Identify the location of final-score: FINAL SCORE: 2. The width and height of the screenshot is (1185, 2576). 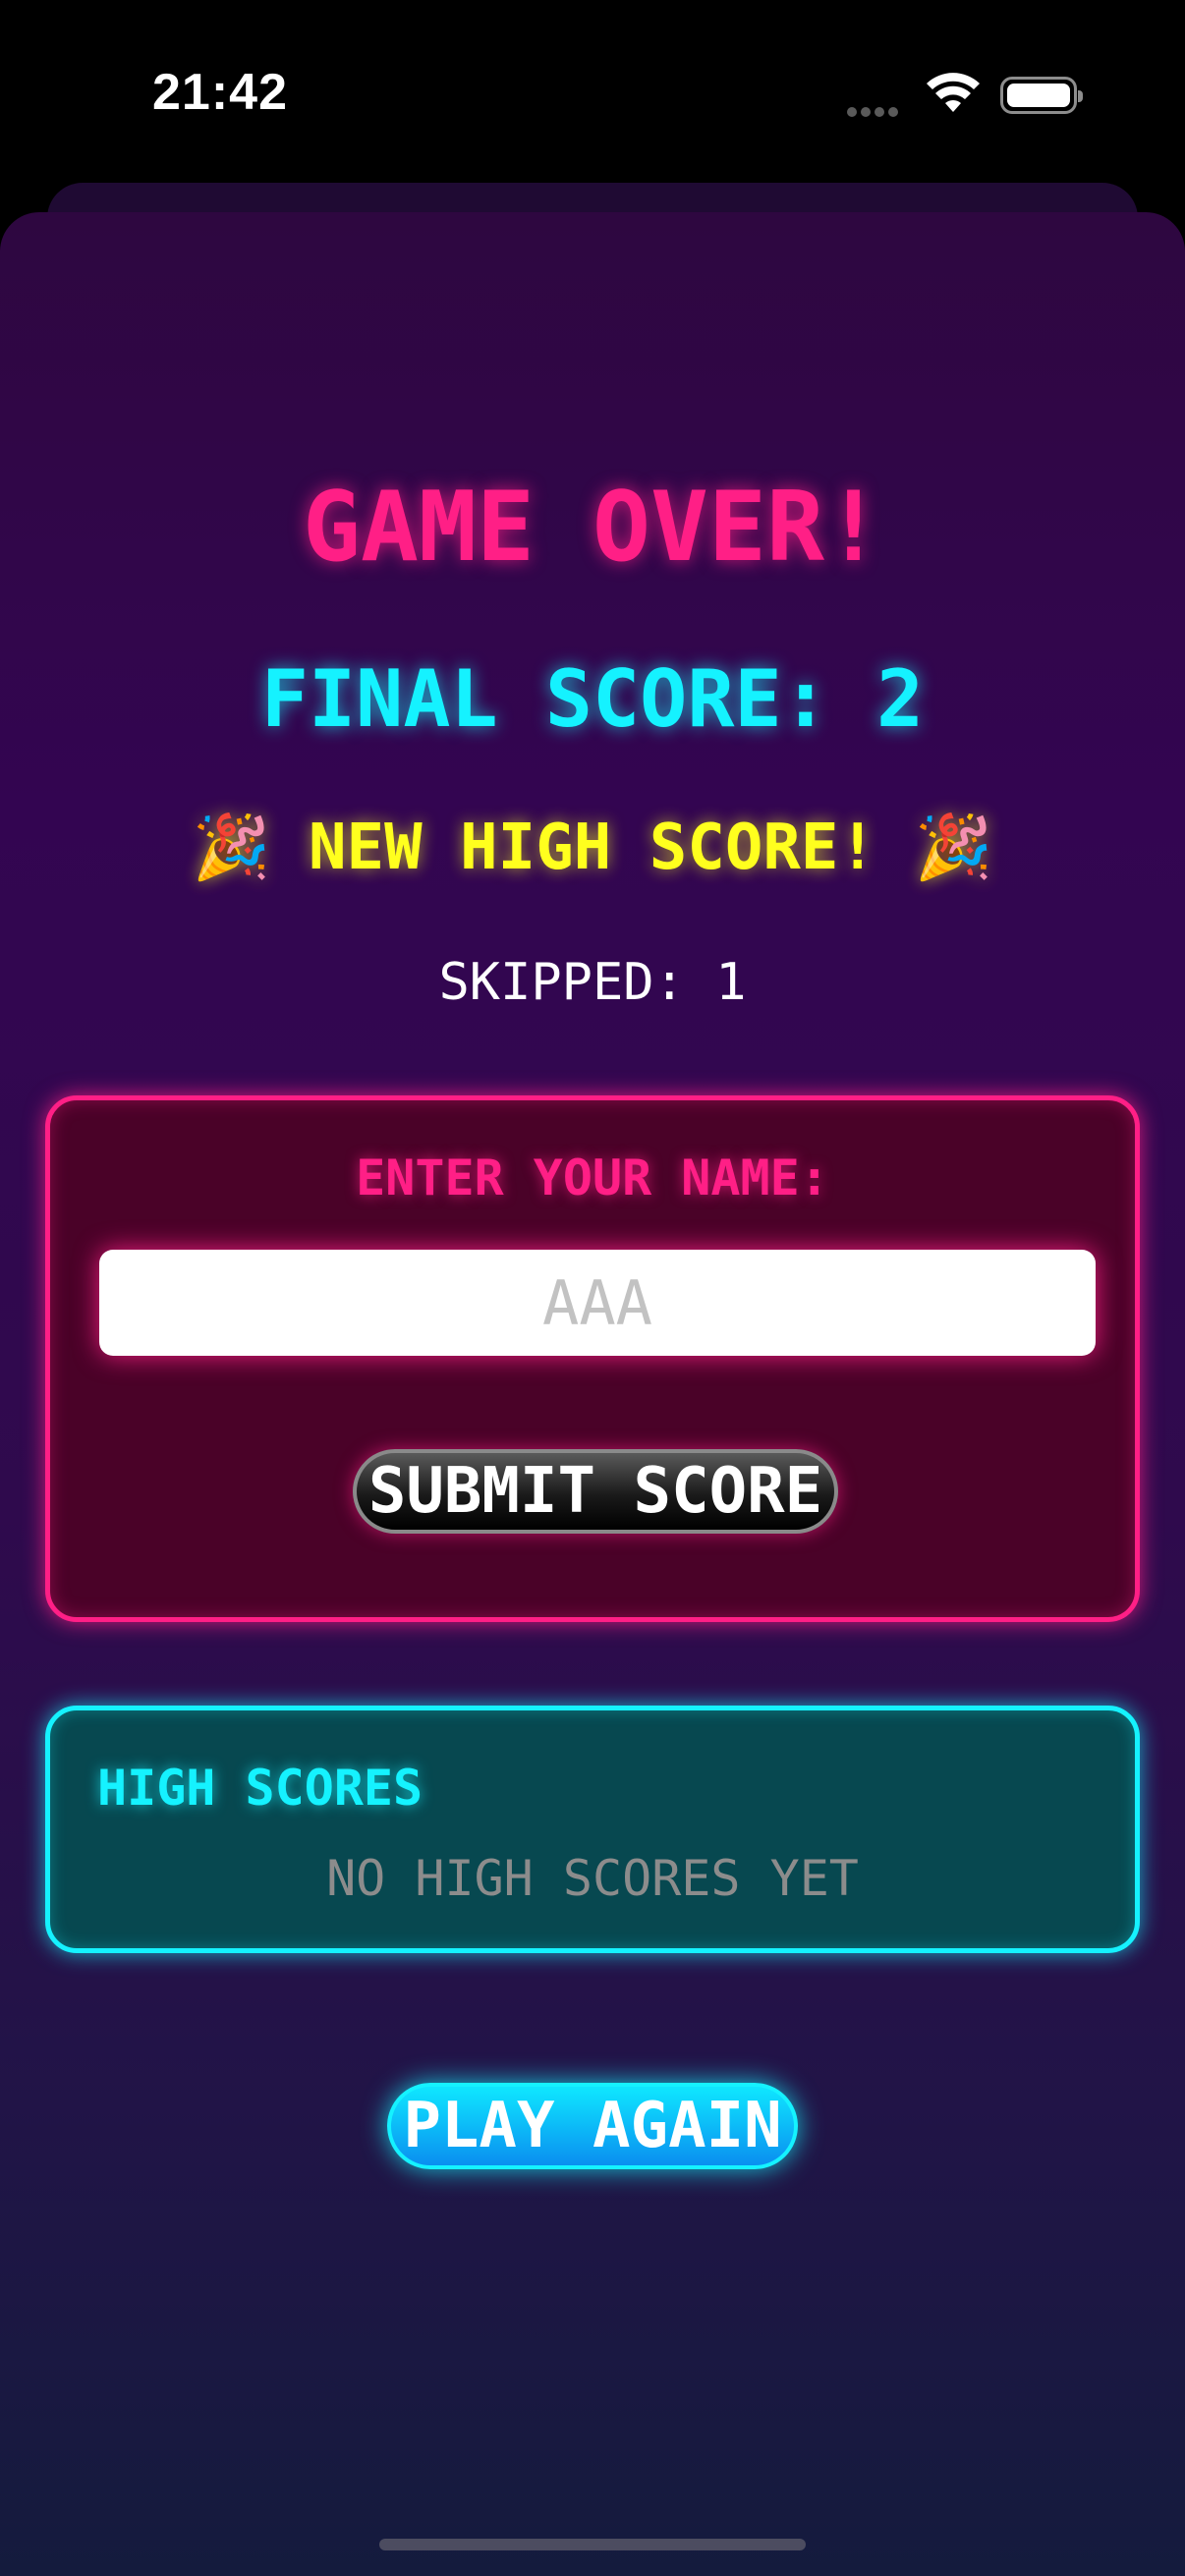
(592, 699).